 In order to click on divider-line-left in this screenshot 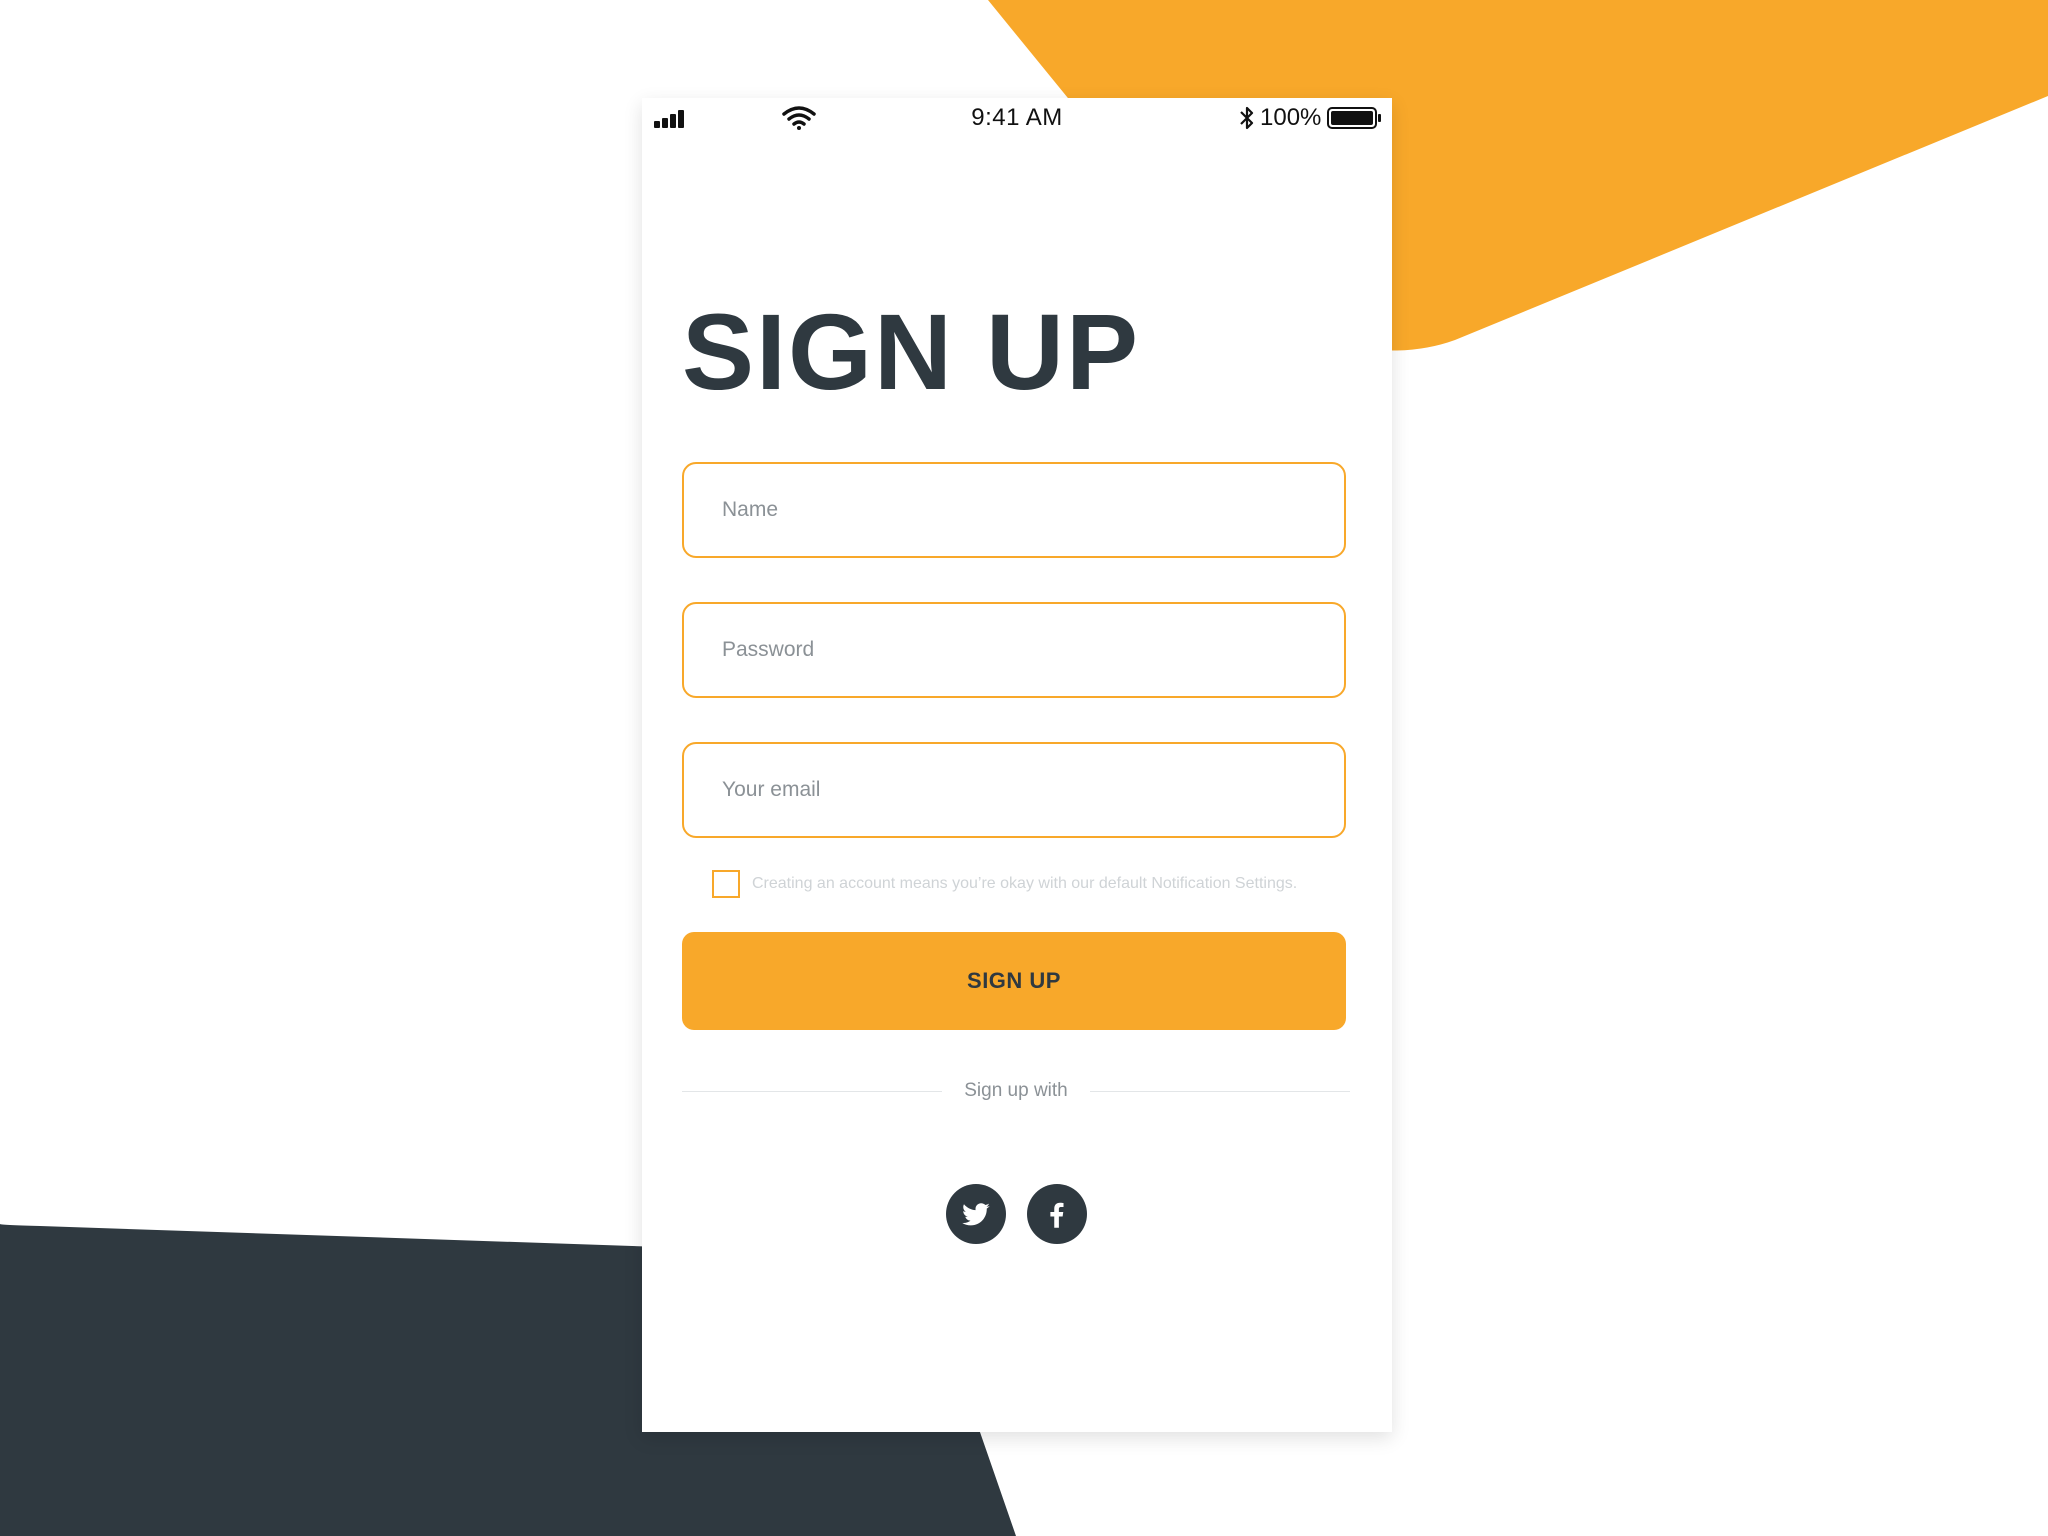, I will do `click(812, 1091)`.